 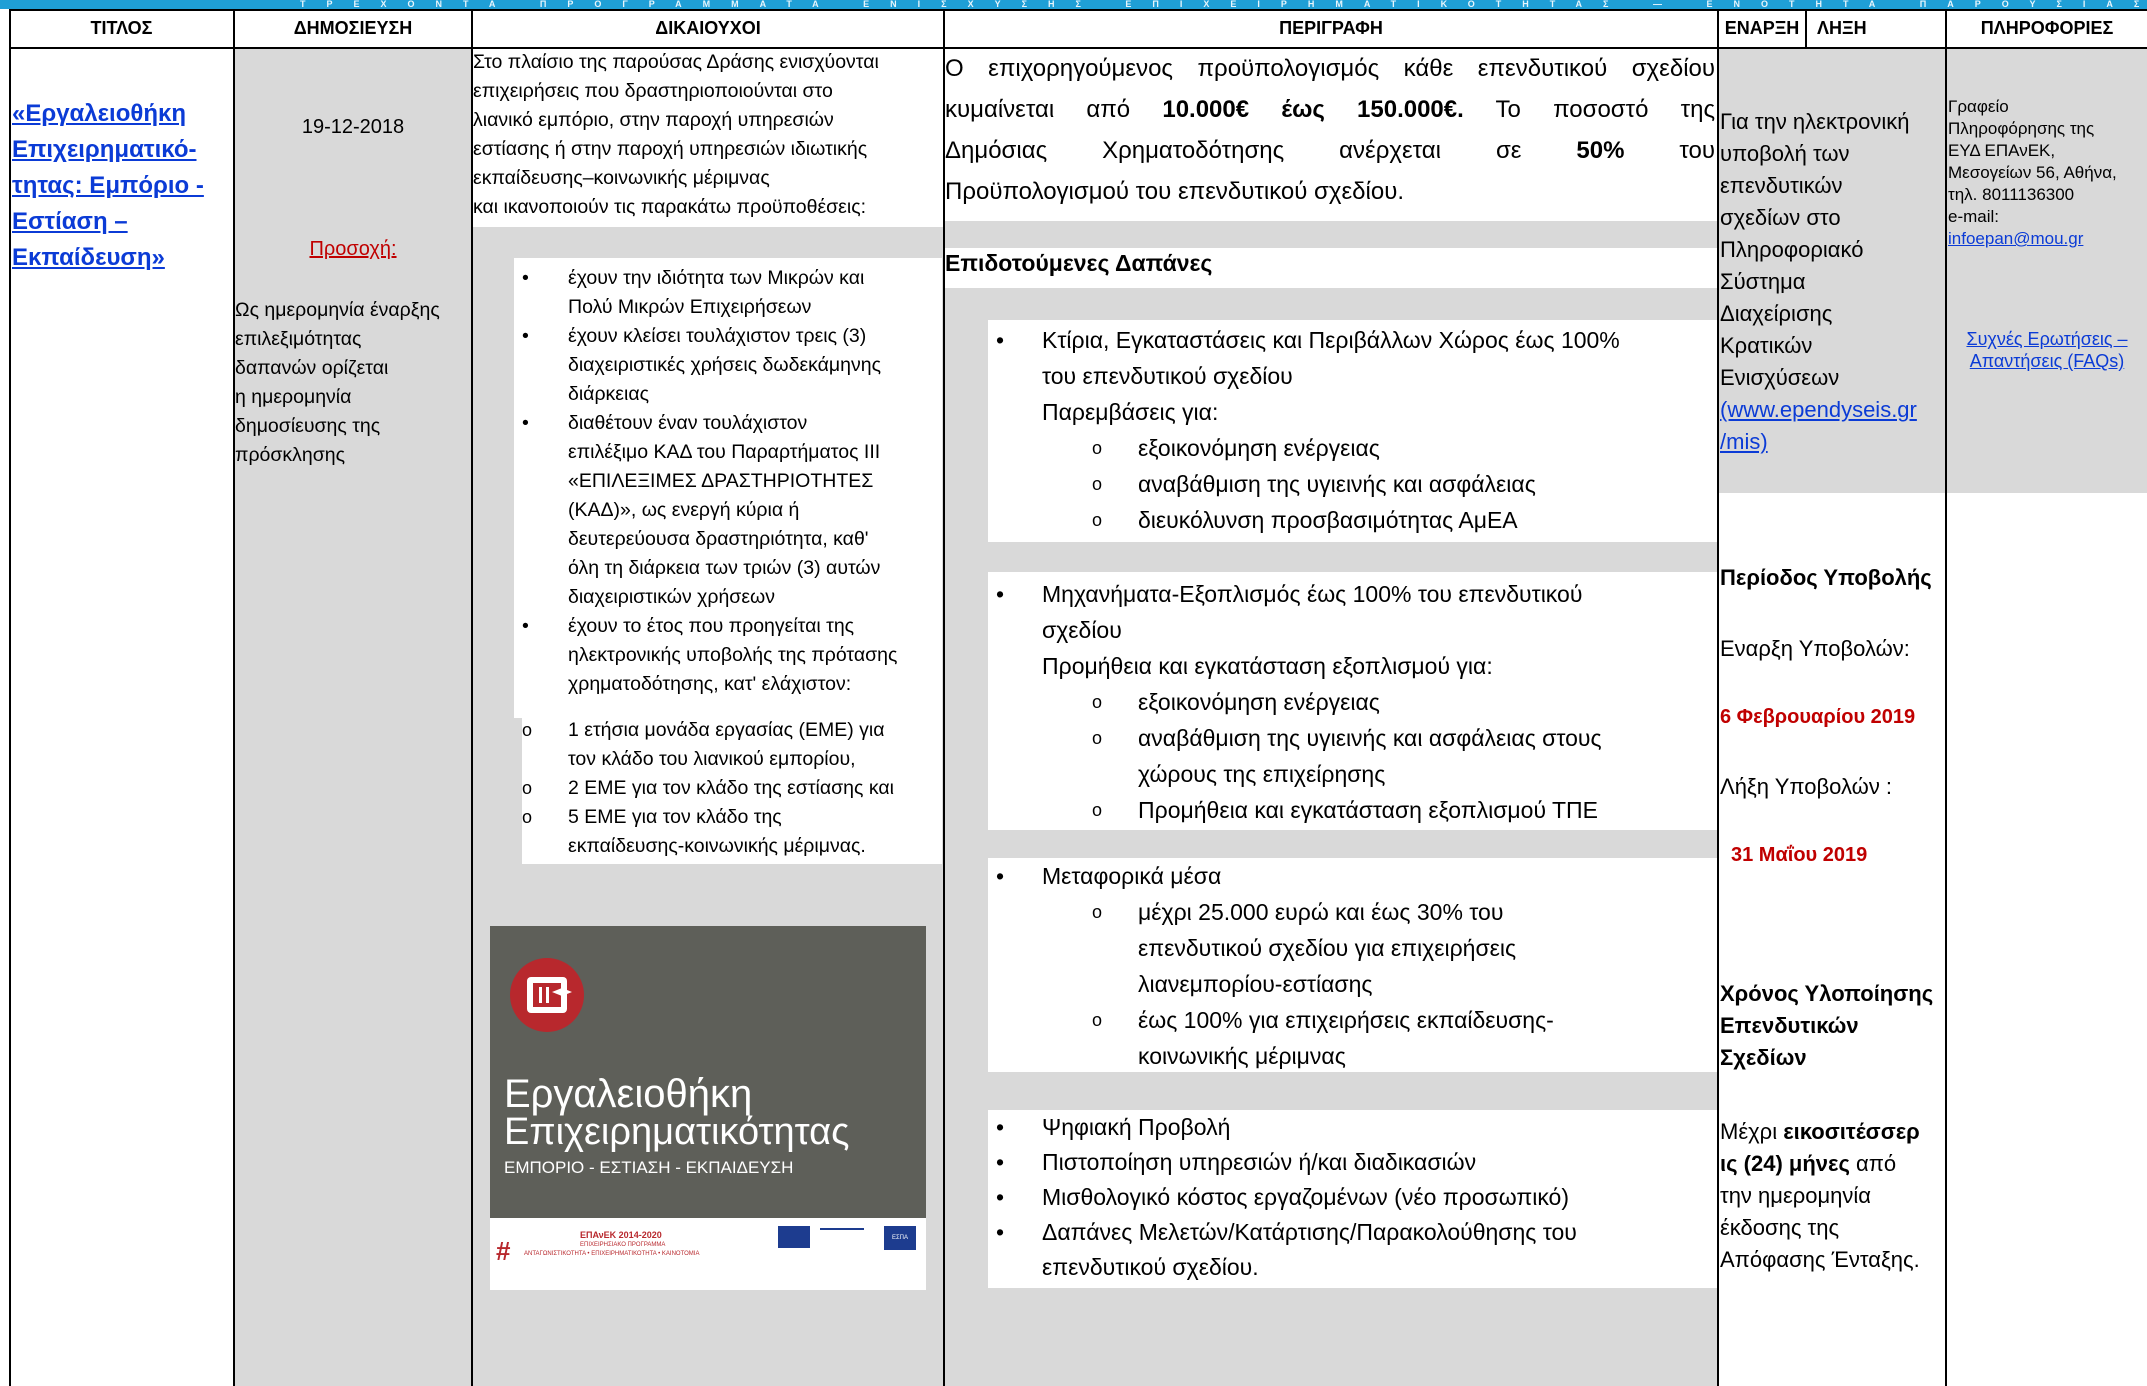 What do you see at coordinates (1337, 484) in the screenshot?
I see `expense-subitem-line: αναβάθμιση της υγιεινής και ασφάλειας` at bounding box center [1337, 484].